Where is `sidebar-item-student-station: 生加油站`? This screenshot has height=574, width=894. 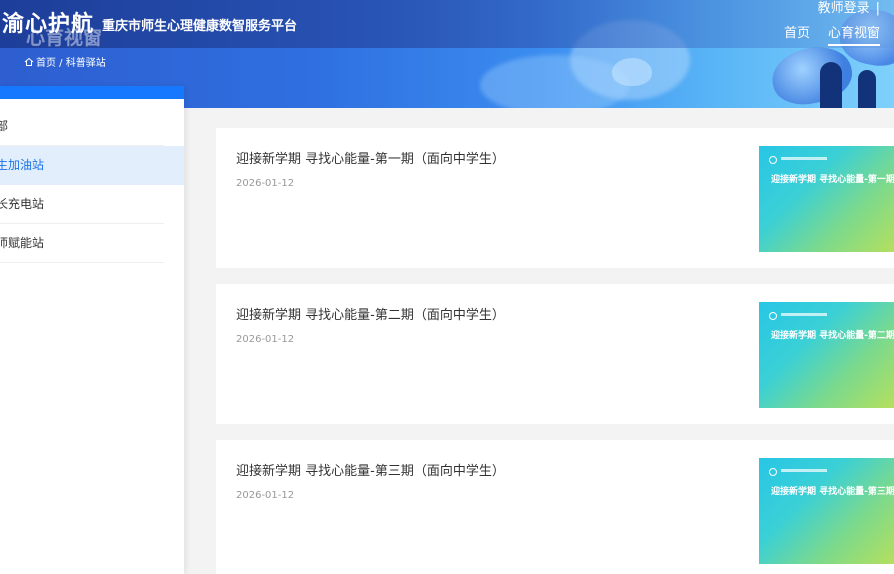
sidebar-item-student-station: 生加油站 is located at coordinates (92, 165).